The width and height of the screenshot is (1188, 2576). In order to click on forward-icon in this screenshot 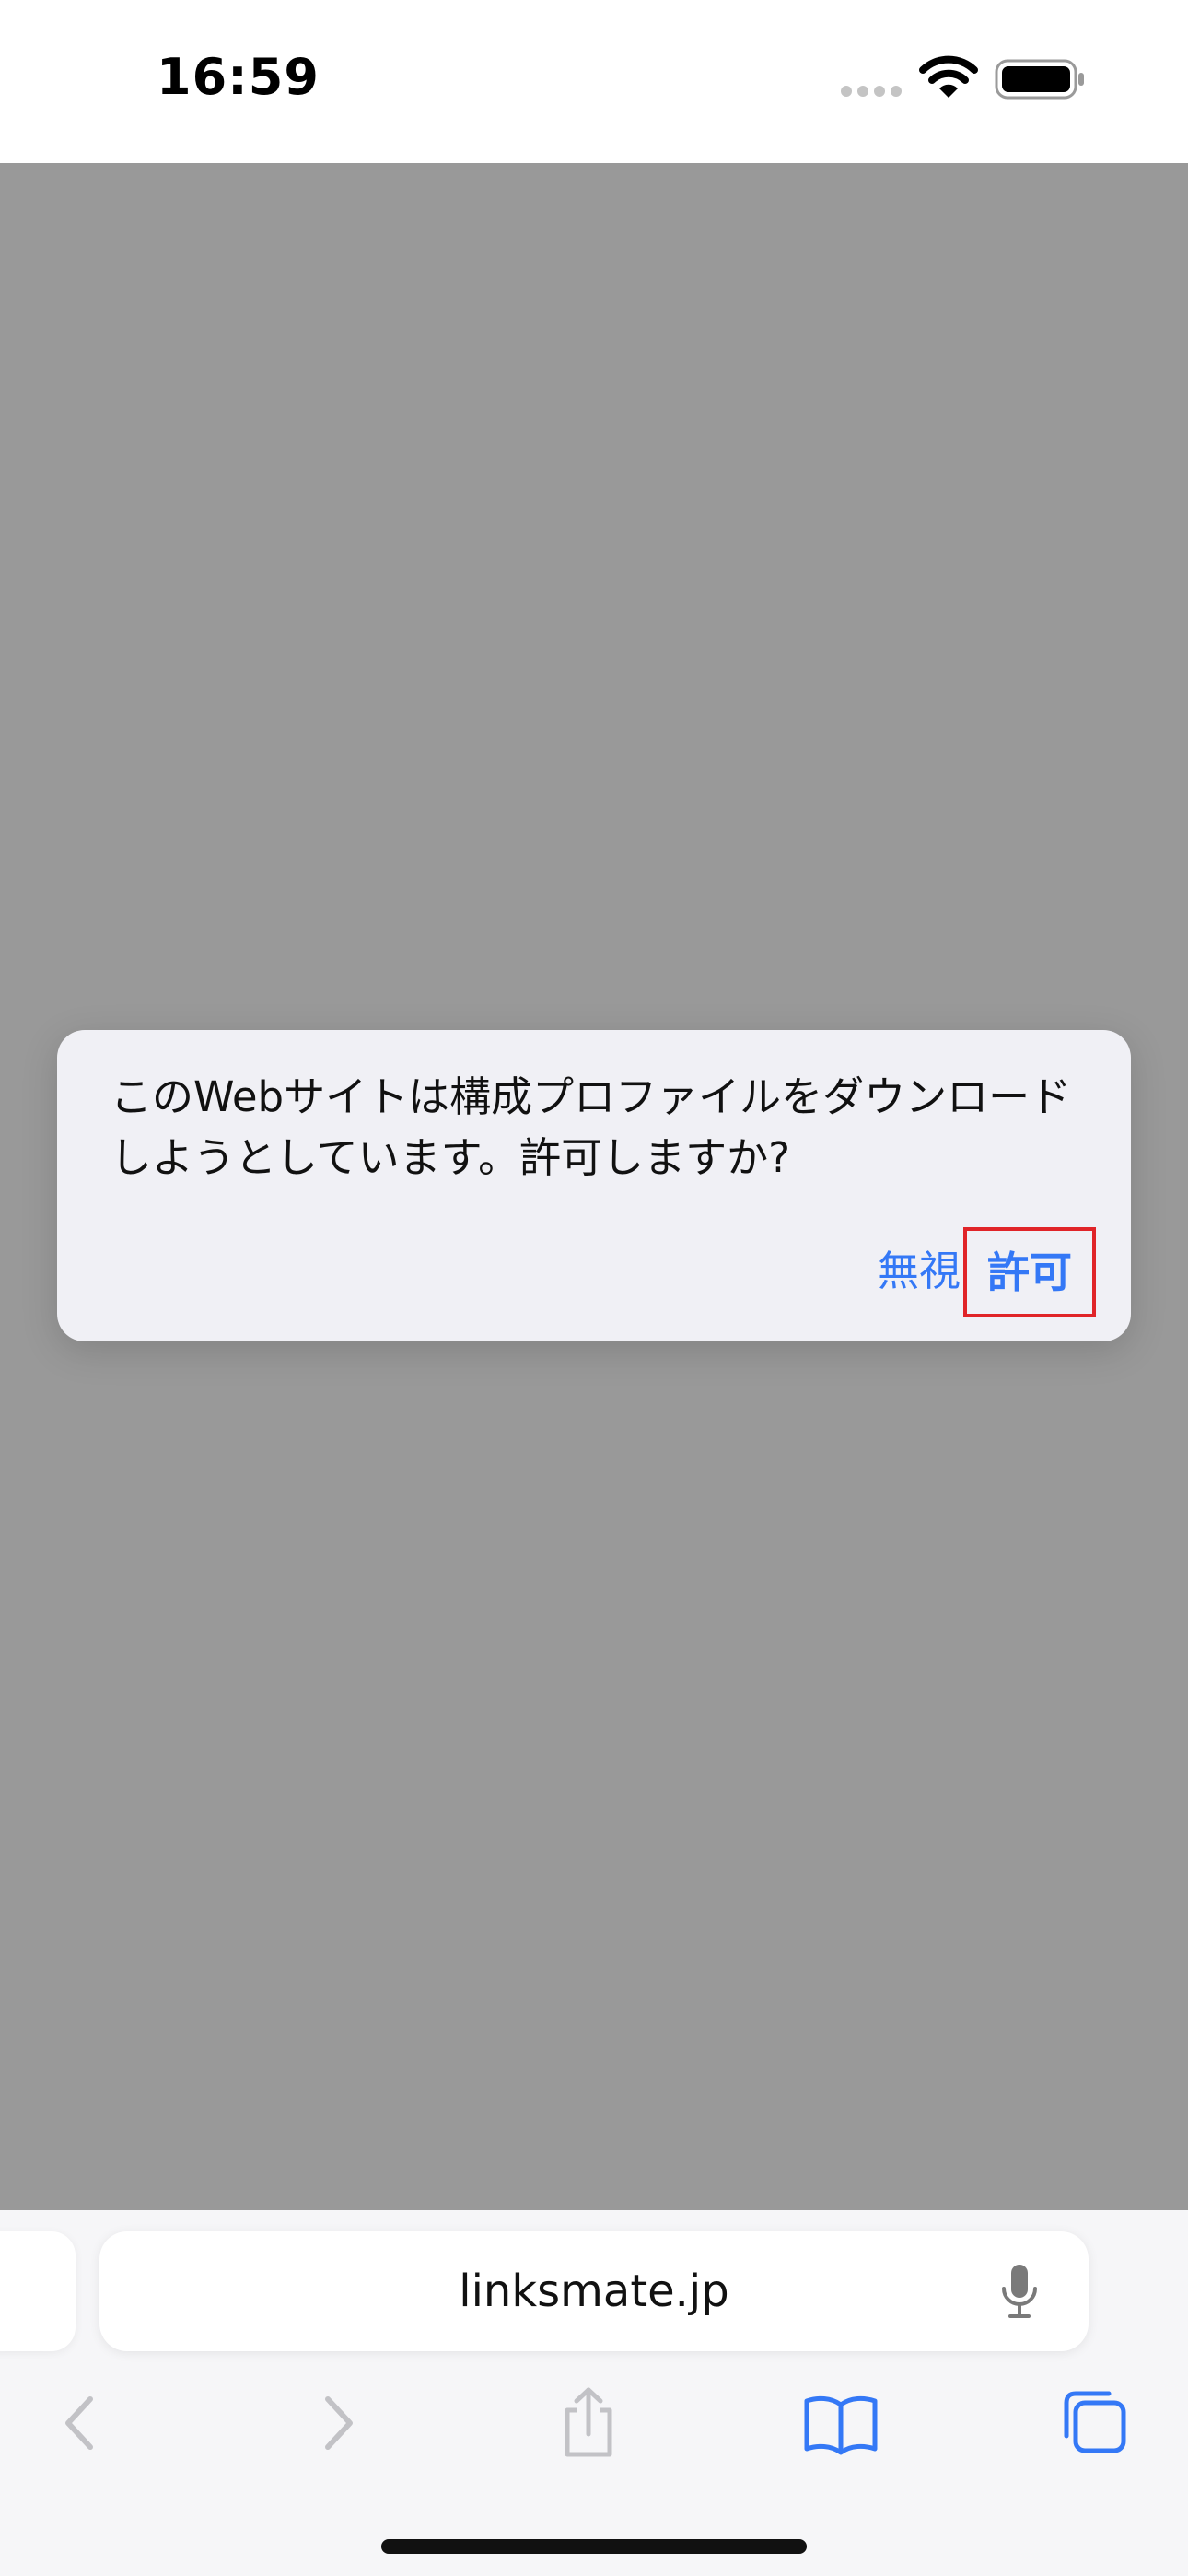, I will do `click(338, 2423)`.